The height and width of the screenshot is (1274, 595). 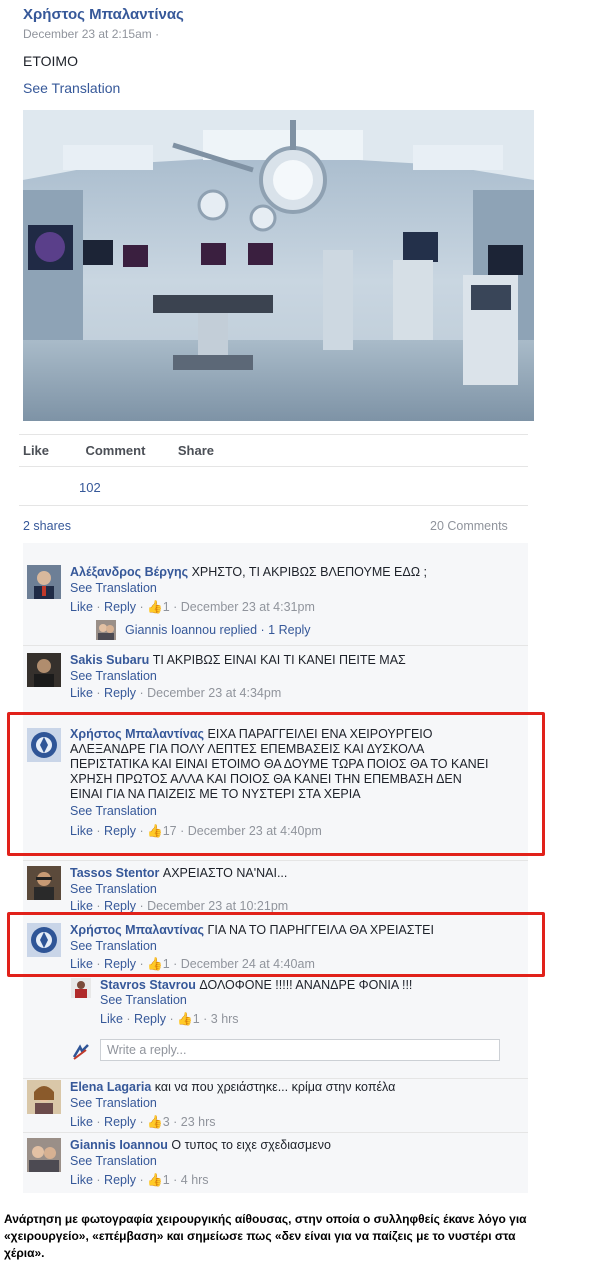 I want to click on comment-author: Giannis Ioannou, so click(x=119, y=1145).